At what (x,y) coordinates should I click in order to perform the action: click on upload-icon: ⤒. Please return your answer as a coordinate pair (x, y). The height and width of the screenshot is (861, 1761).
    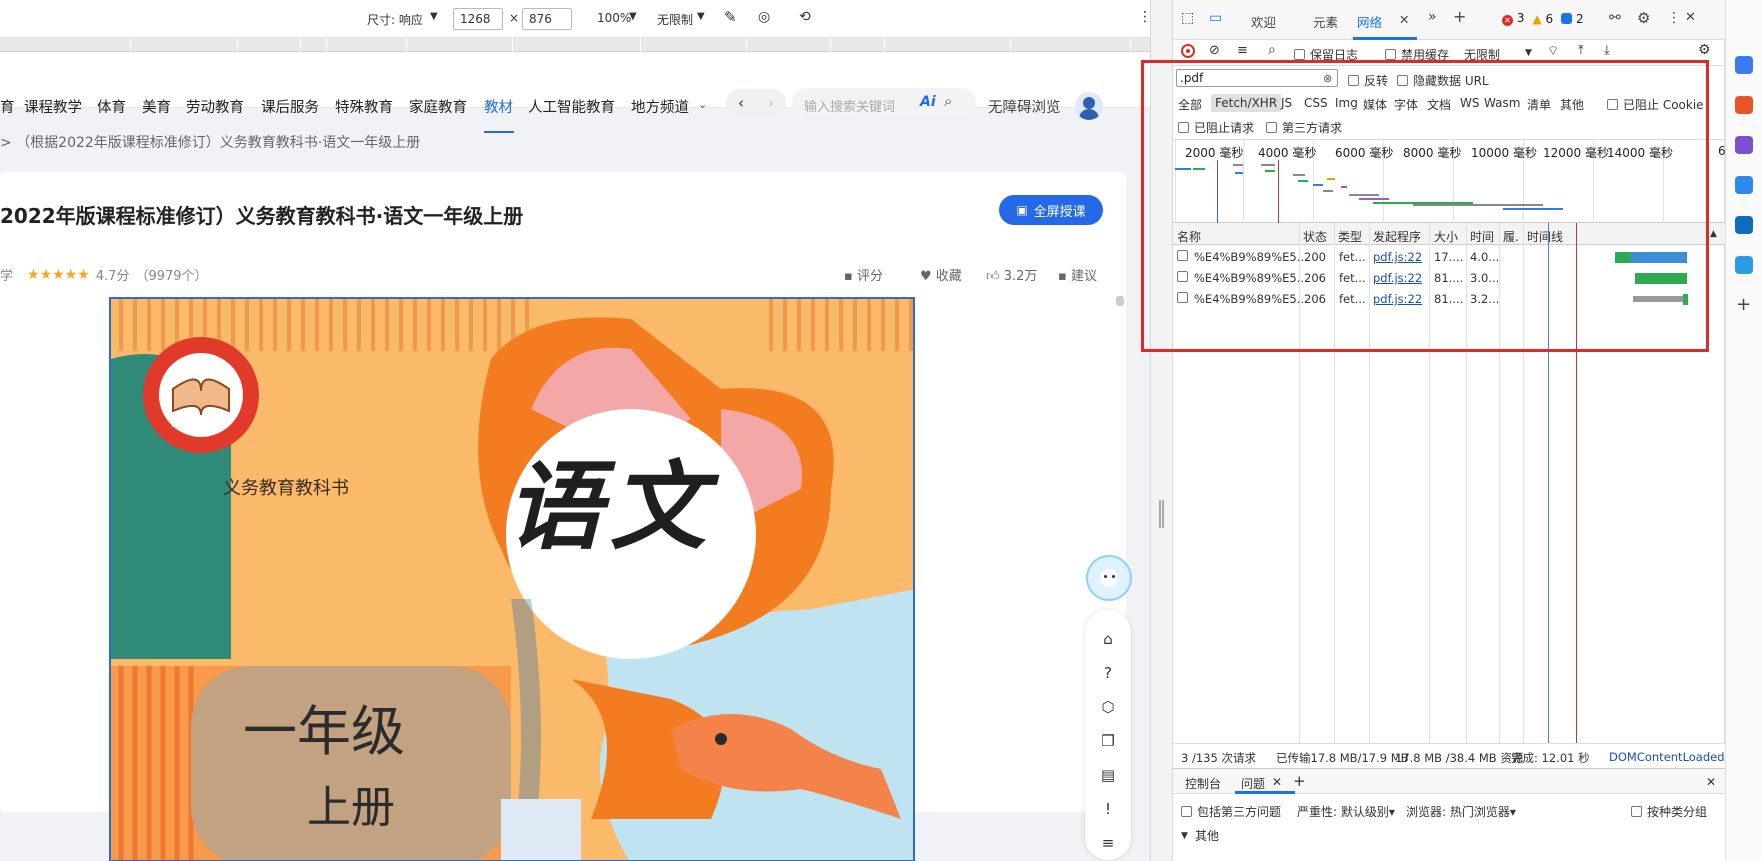
    Looking at the image, I should click on (1581, 50).